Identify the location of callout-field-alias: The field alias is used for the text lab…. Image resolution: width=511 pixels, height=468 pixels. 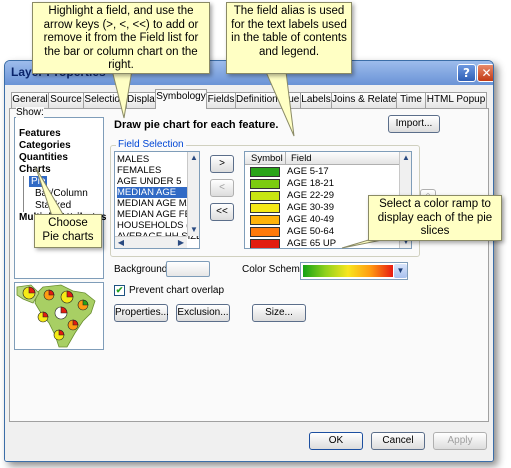
(289, 38).